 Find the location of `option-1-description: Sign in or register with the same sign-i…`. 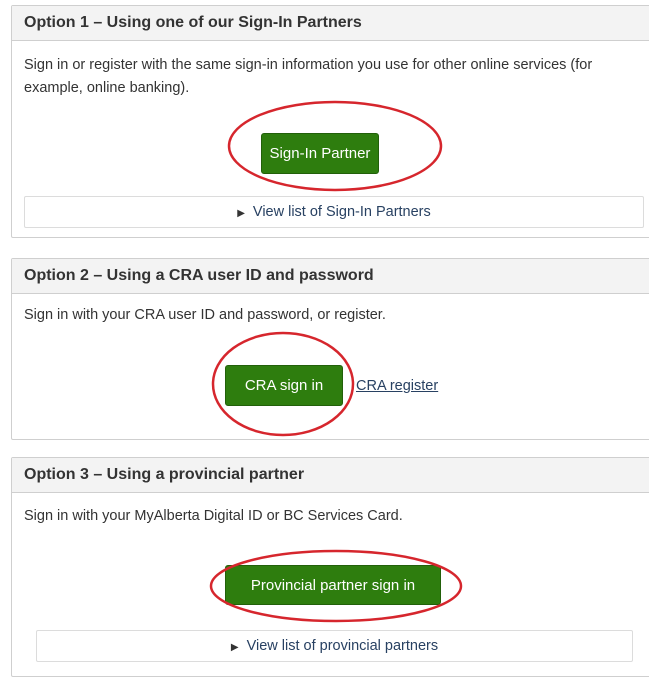

option-1-description: Sign in or register with the same sign-i… is located at coordinates (308, 76).